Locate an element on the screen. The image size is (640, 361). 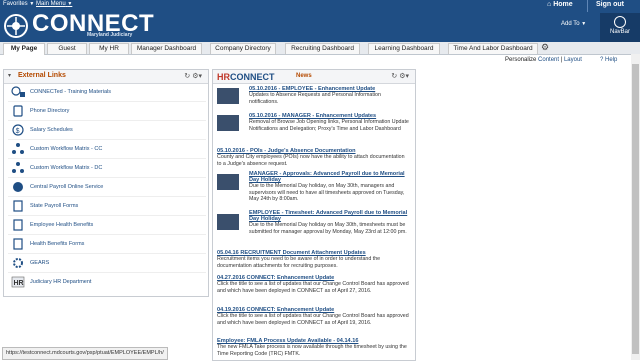
favorites-label: Favorites is located at coordinates (15, 4).